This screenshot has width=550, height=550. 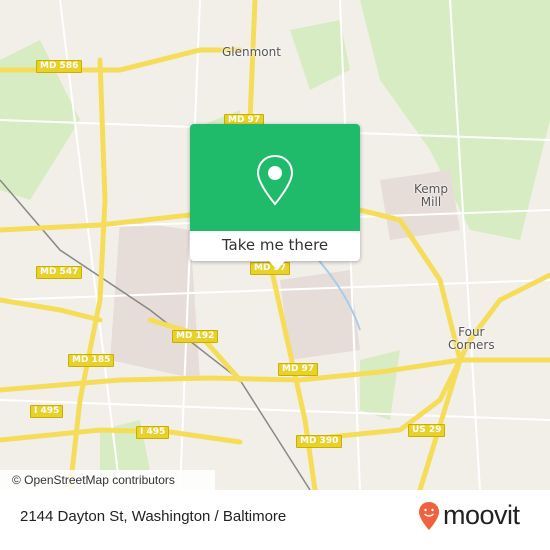 I want to click on route-shield: MD 390, so click(x=319, y=441).